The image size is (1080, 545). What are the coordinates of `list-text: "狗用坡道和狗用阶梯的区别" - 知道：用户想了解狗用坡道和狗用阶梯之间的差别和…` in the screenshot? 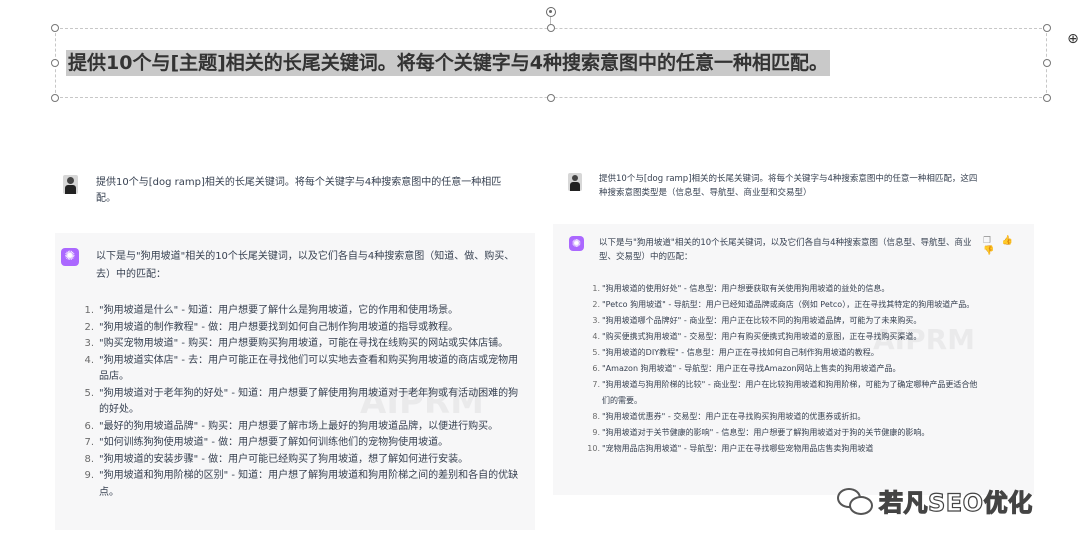 It's located at (309, 484).